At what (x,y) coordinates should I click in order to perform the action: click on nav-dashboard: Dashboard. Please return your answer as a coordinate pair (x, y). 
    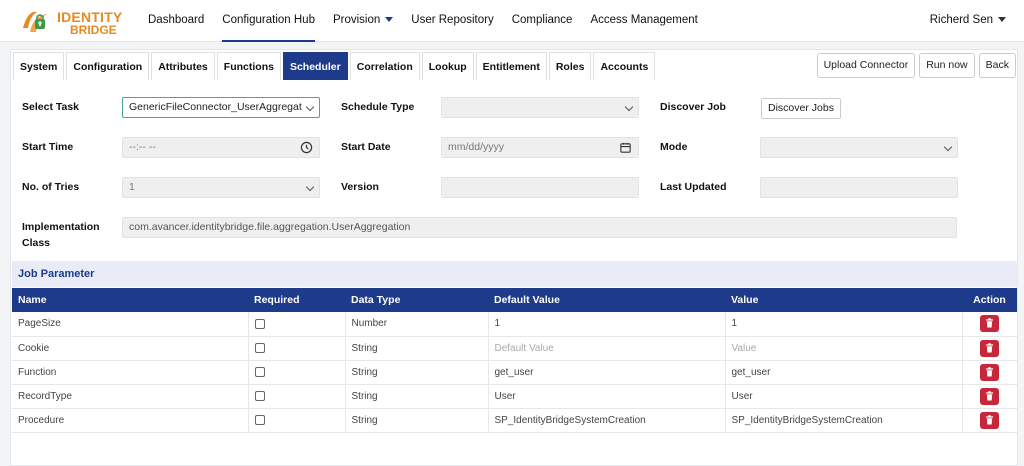
    Looking at the image, I should click on (176, 21).